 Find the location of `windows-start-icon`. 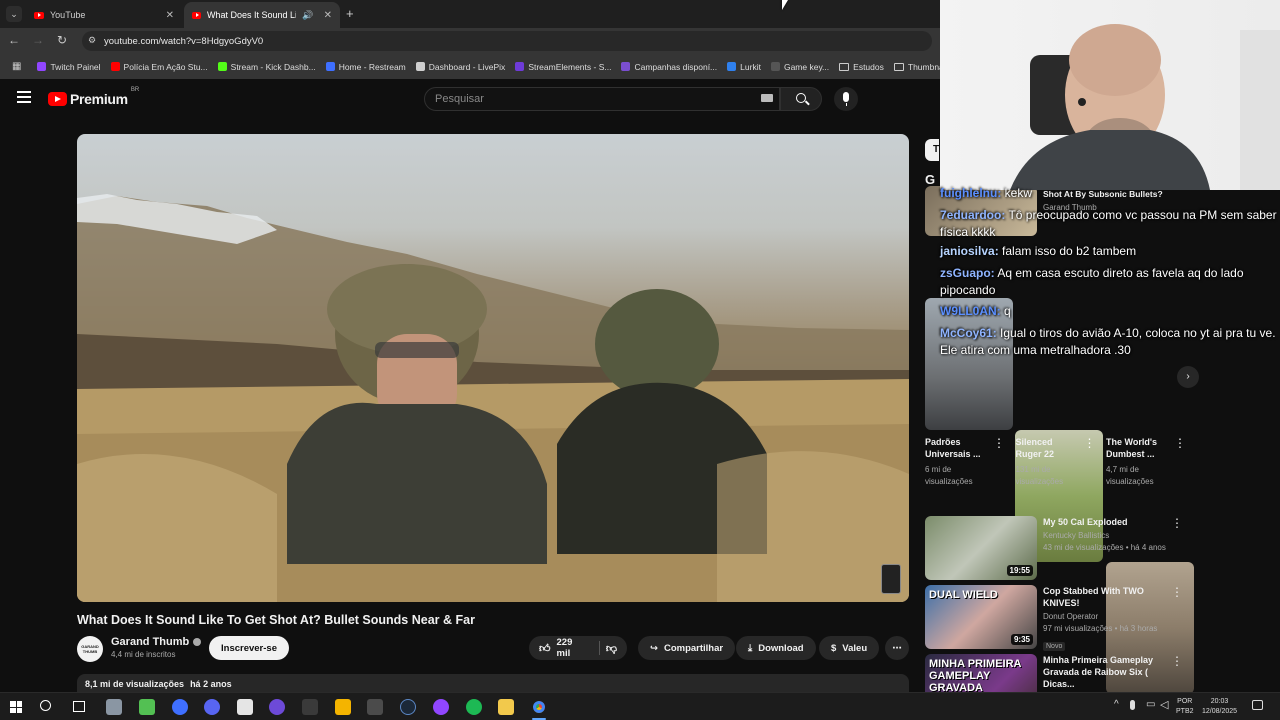

windows-start-icon is located at coordinates (16, 707).